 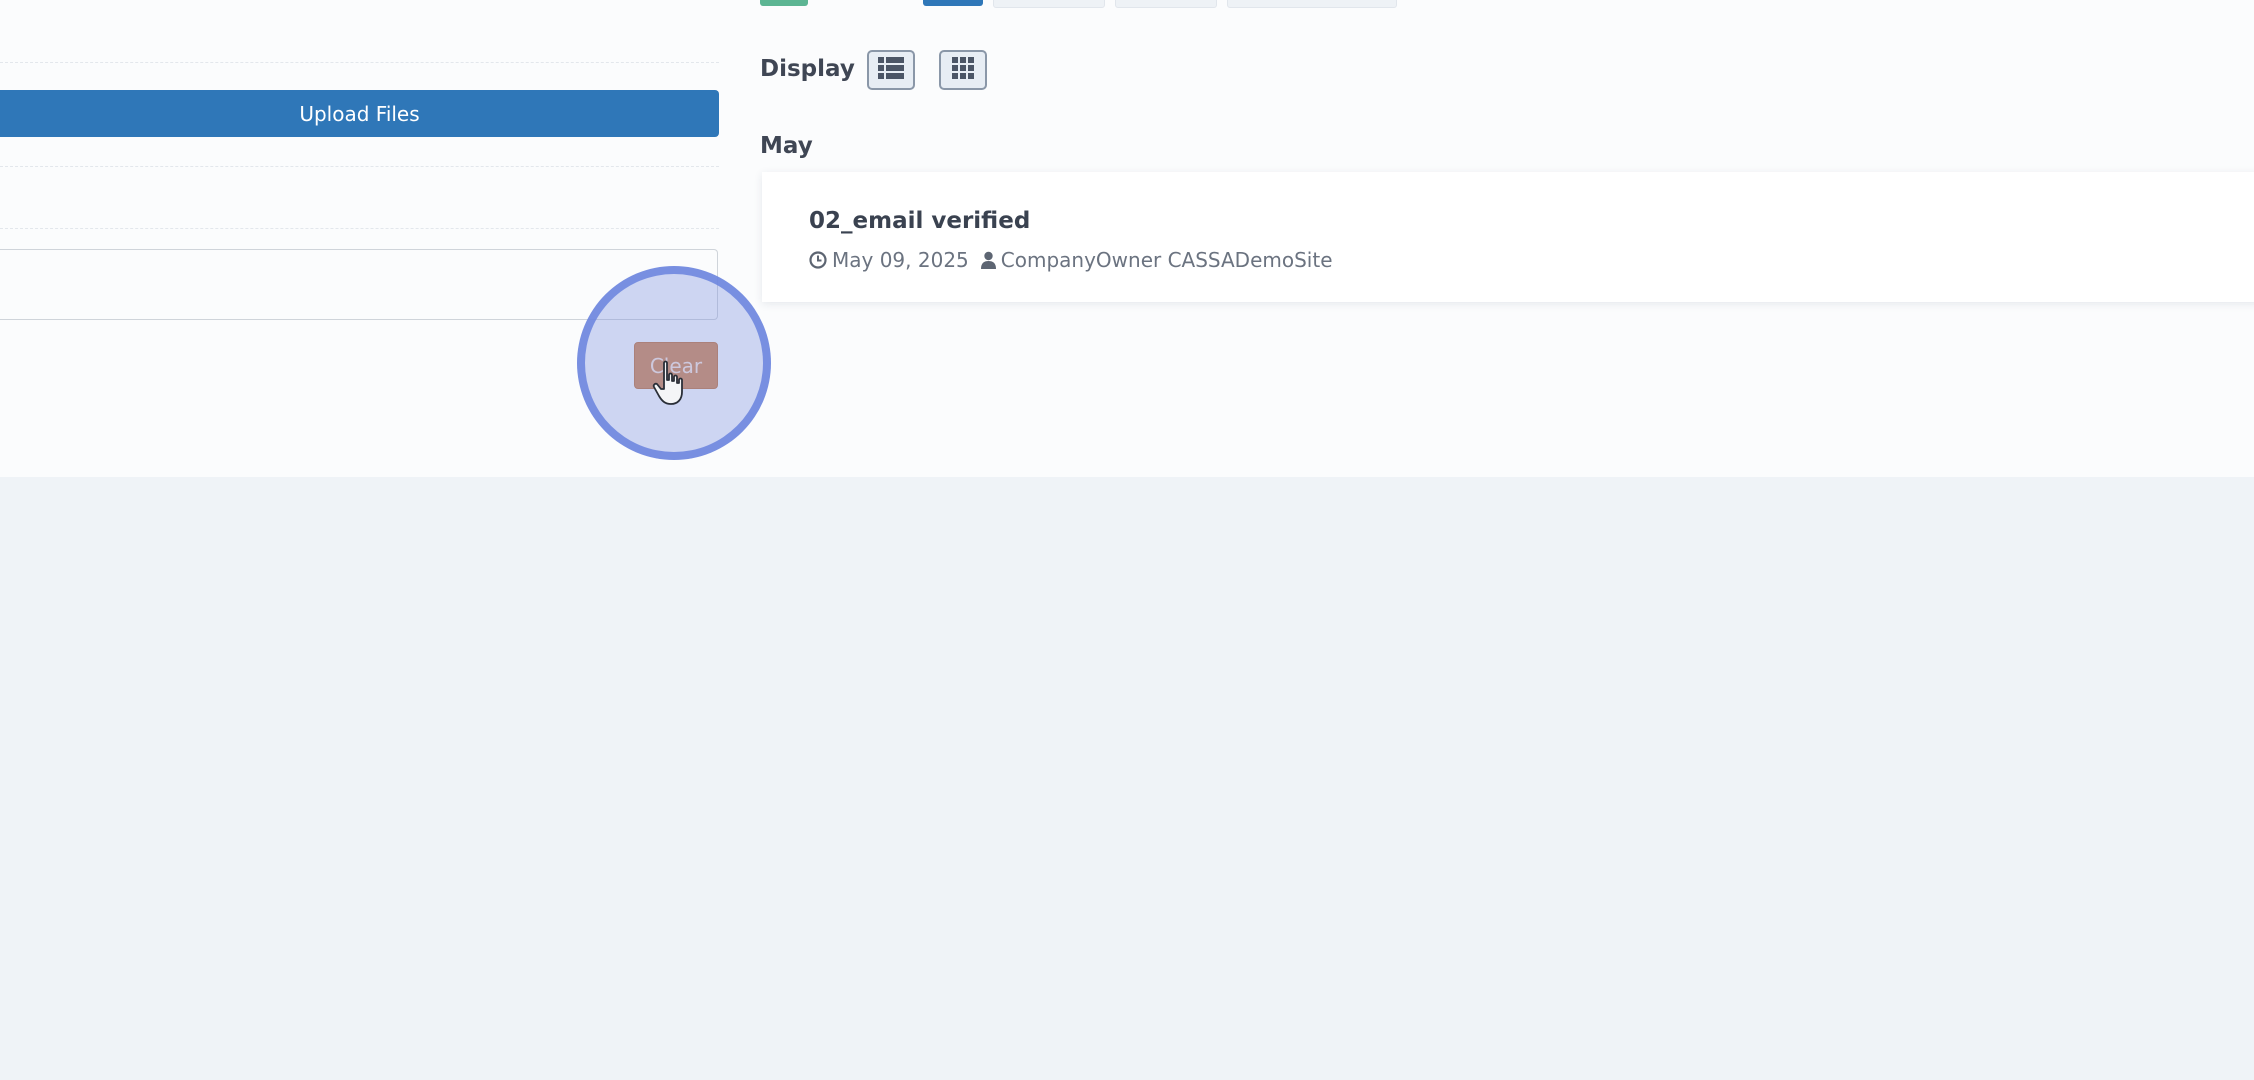 What do you see at coordinates (900, 260) in the screenshot?
I see `file-date: May 09, 2025` at bounding box center [900, 260].